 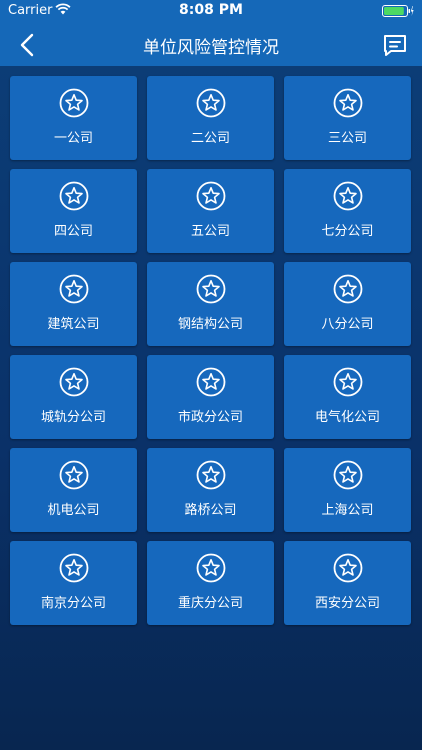 I want to click on company-tile: 路桥公司, so click(x=210, y=490).